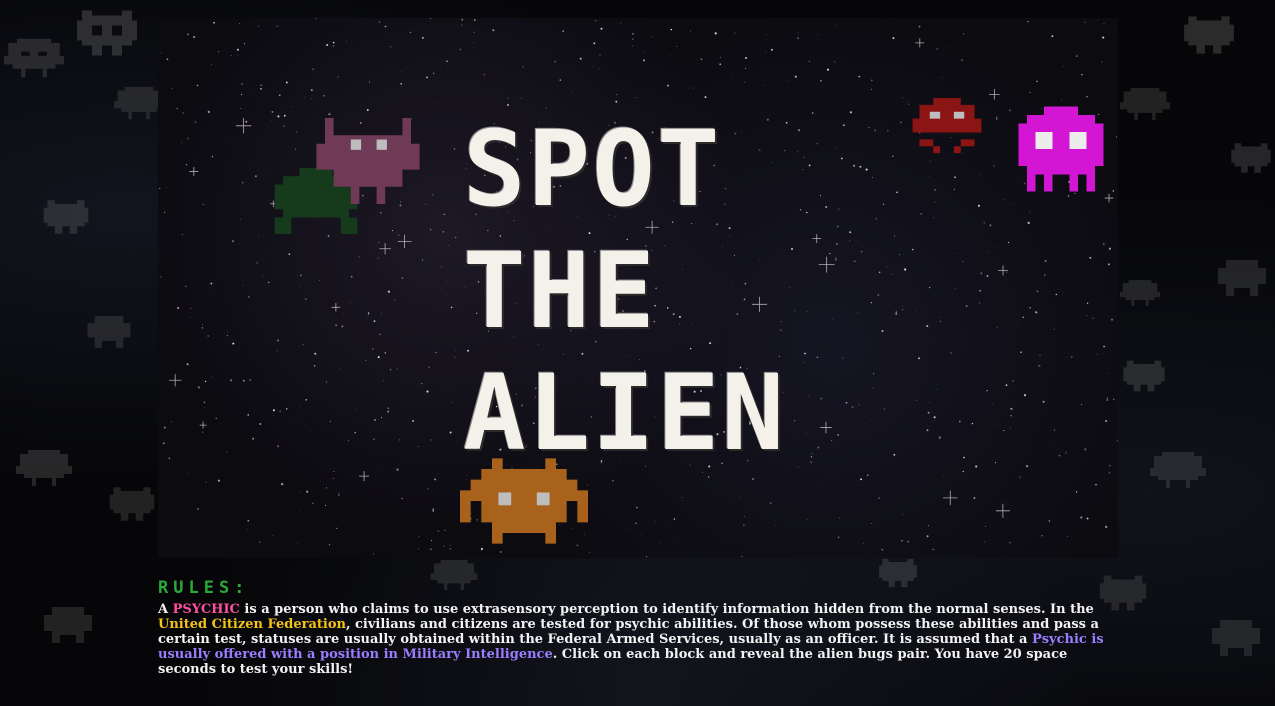  Describe the element at coordinates (368, 161) in the screenshot. I see `rose-alien-icon` at that location.